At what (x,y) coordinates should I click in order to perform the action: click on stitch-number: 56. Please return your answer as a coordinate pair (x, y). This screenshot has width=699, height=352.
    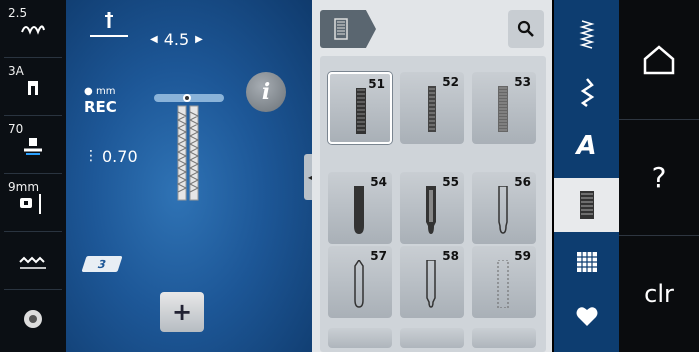
    Looking at the image, I should click on (522, 182).